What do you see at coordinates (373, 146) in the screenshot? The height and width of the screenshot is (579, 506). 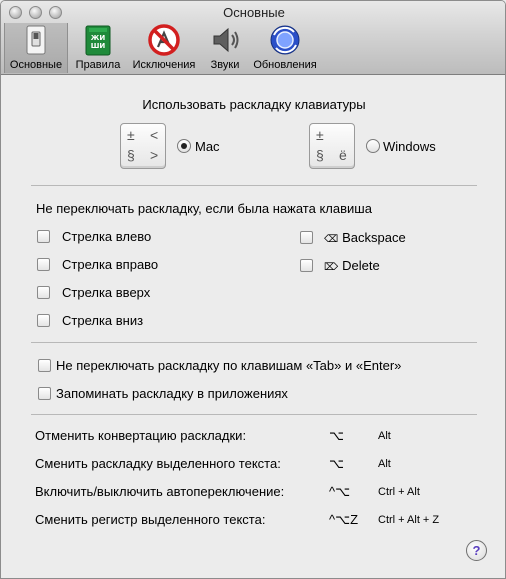 I see `windows-layout-radio` at bounding box center [373, 146].